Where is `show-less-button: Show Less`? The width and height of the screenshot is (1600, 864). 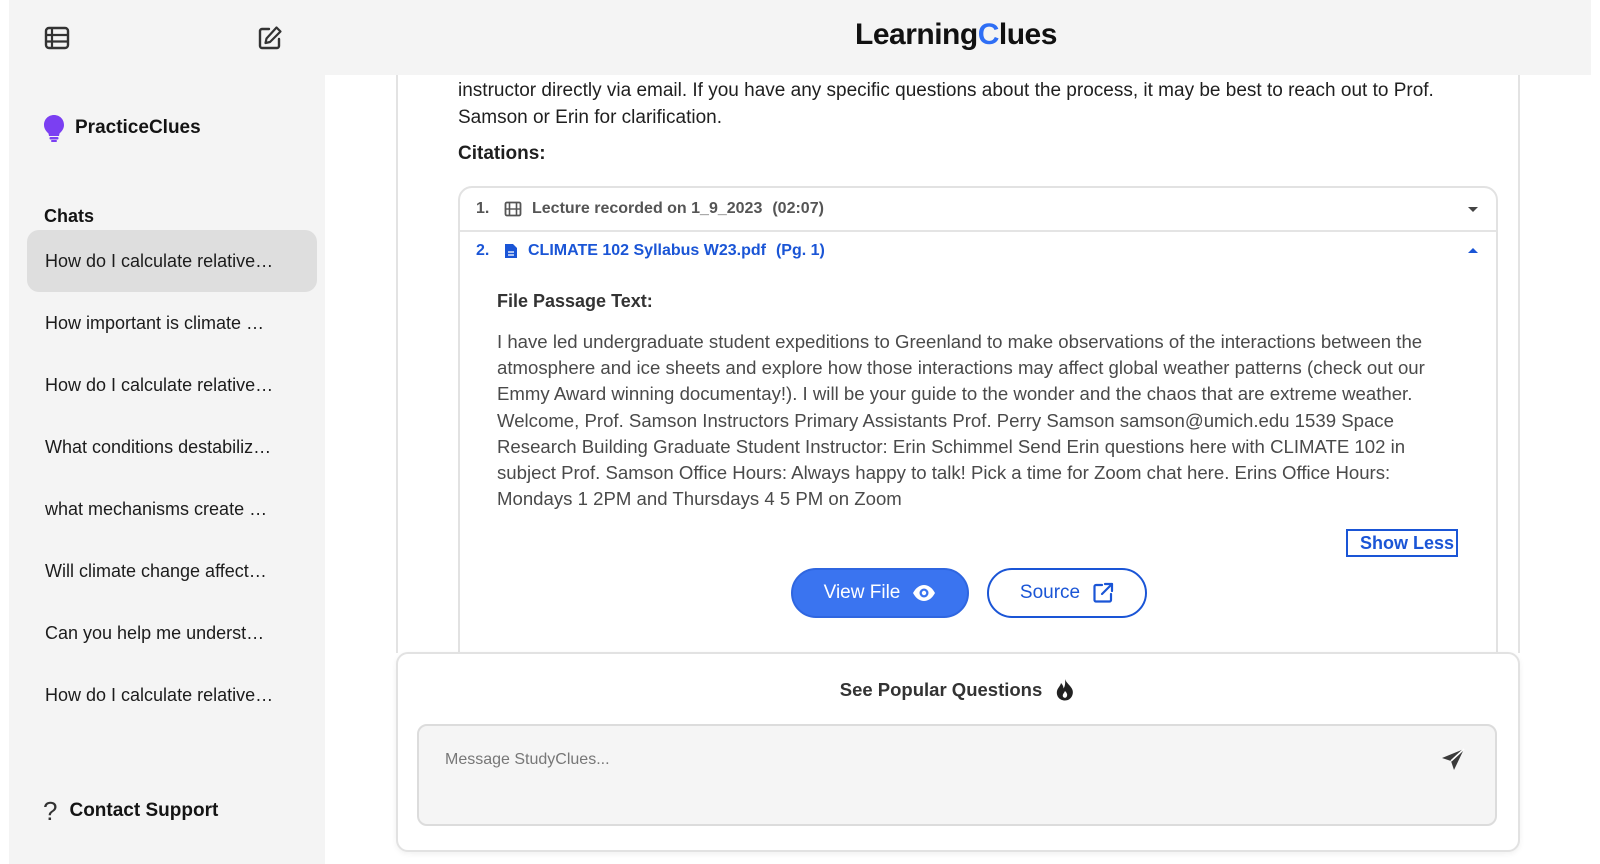 show-less-button: Show Less is located at coordinates (1402, 543).